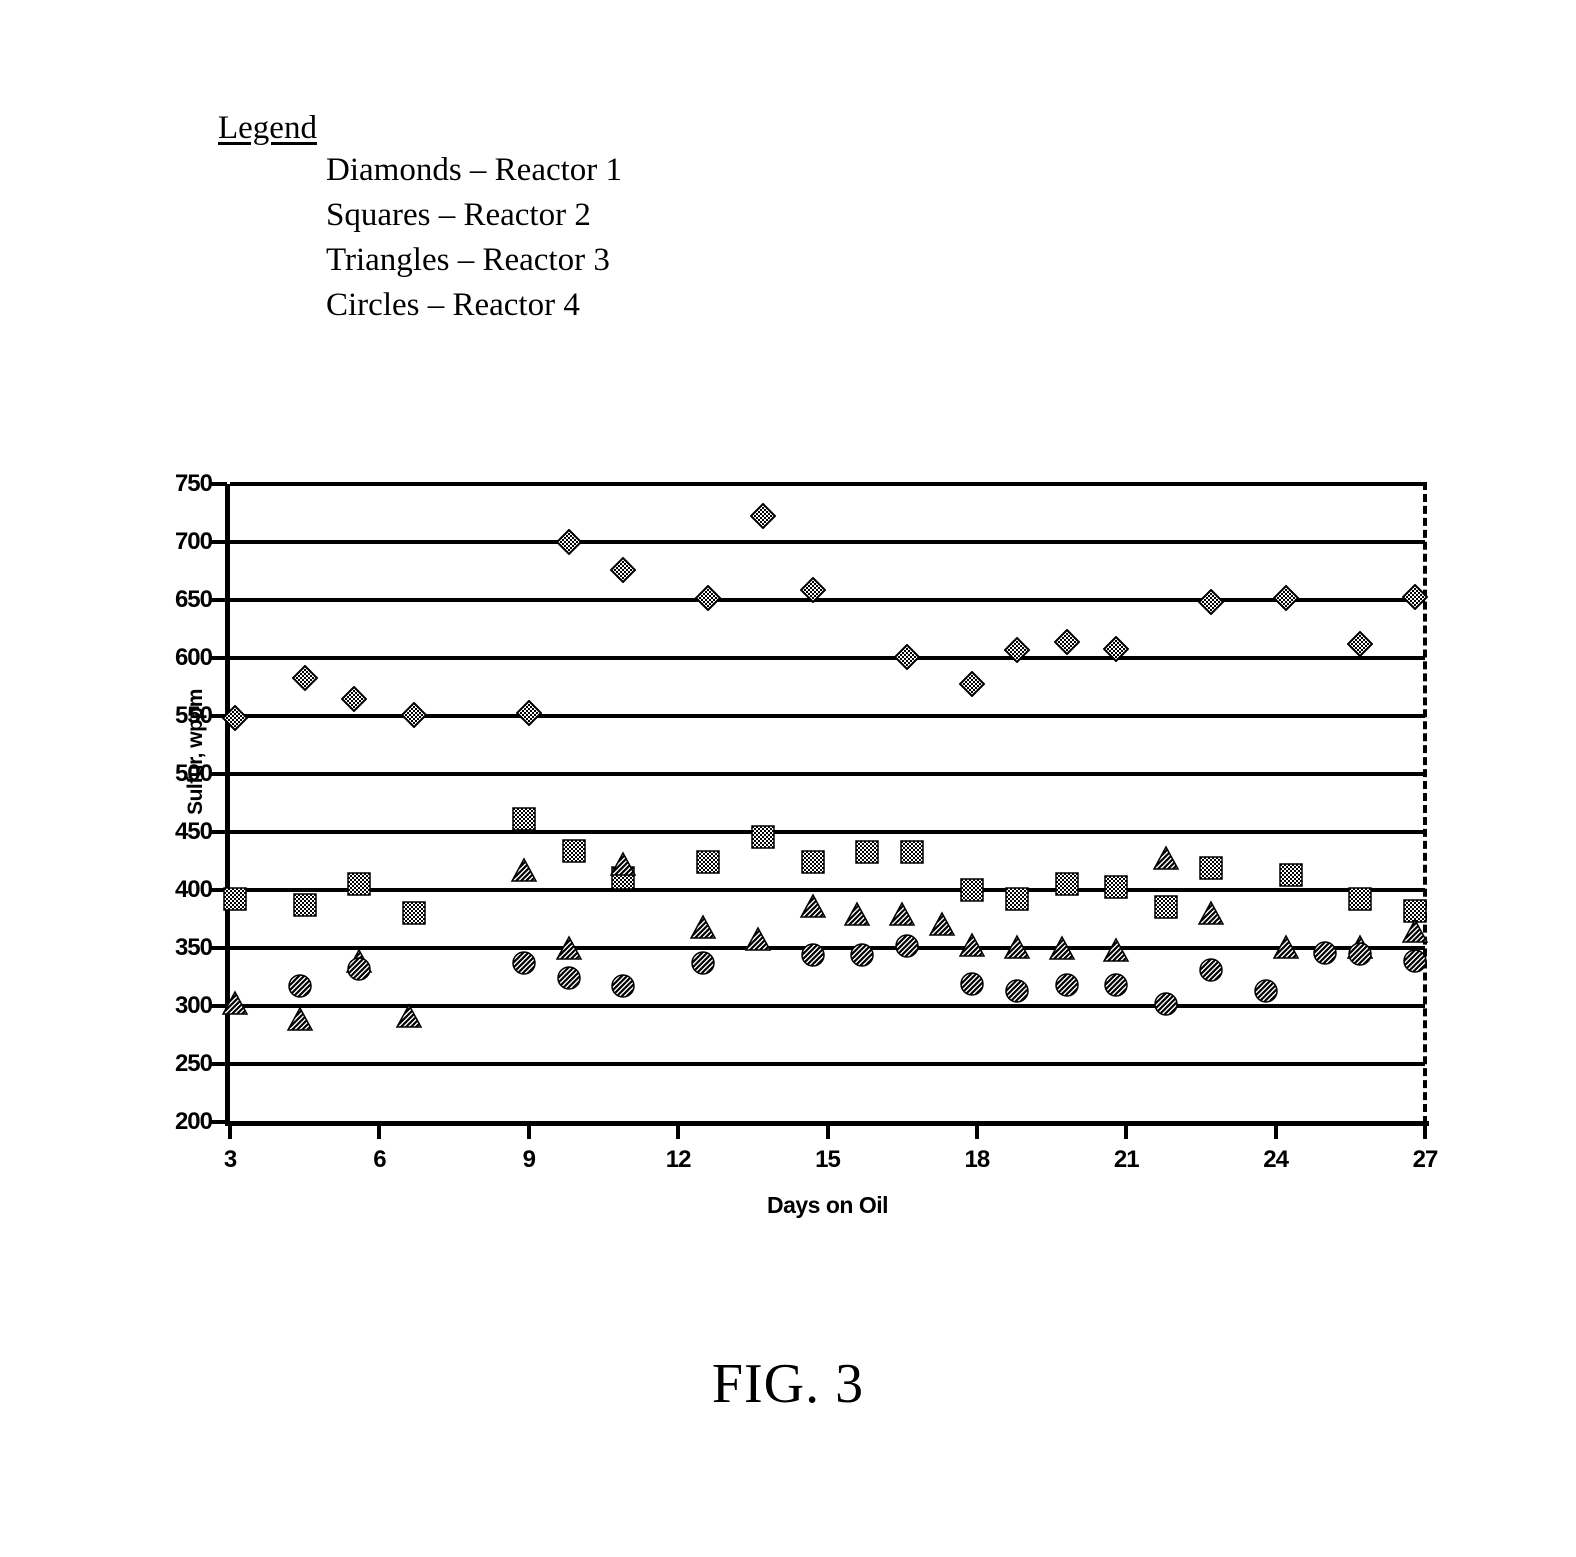 This screenshot has height=1557, width=1576. I want to click on figure-caption: FIG. 3, so click(788, 1384).